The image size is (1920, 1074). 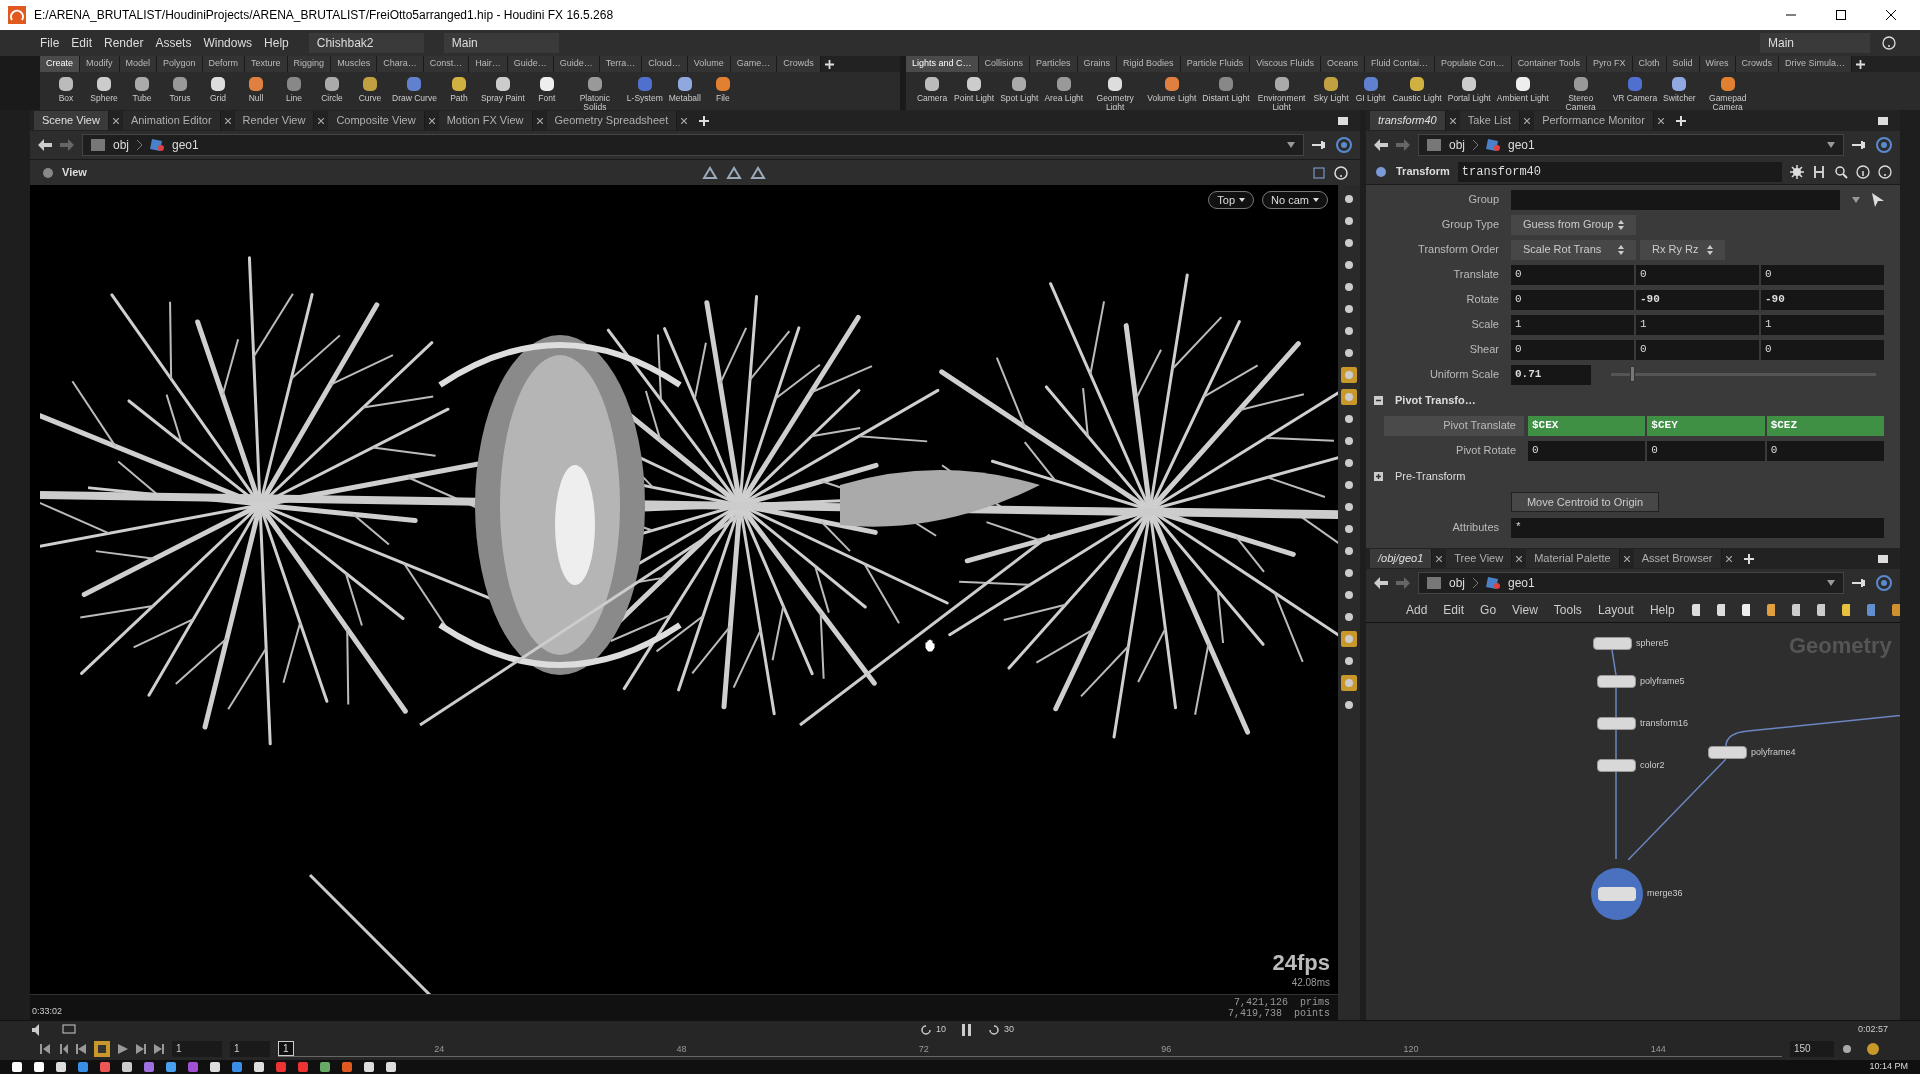 What do you see at coordinates (1172, 88) in the screenshot?
I see `shelf-tool-button: Volume Light` at bounding box center [1172, 88].